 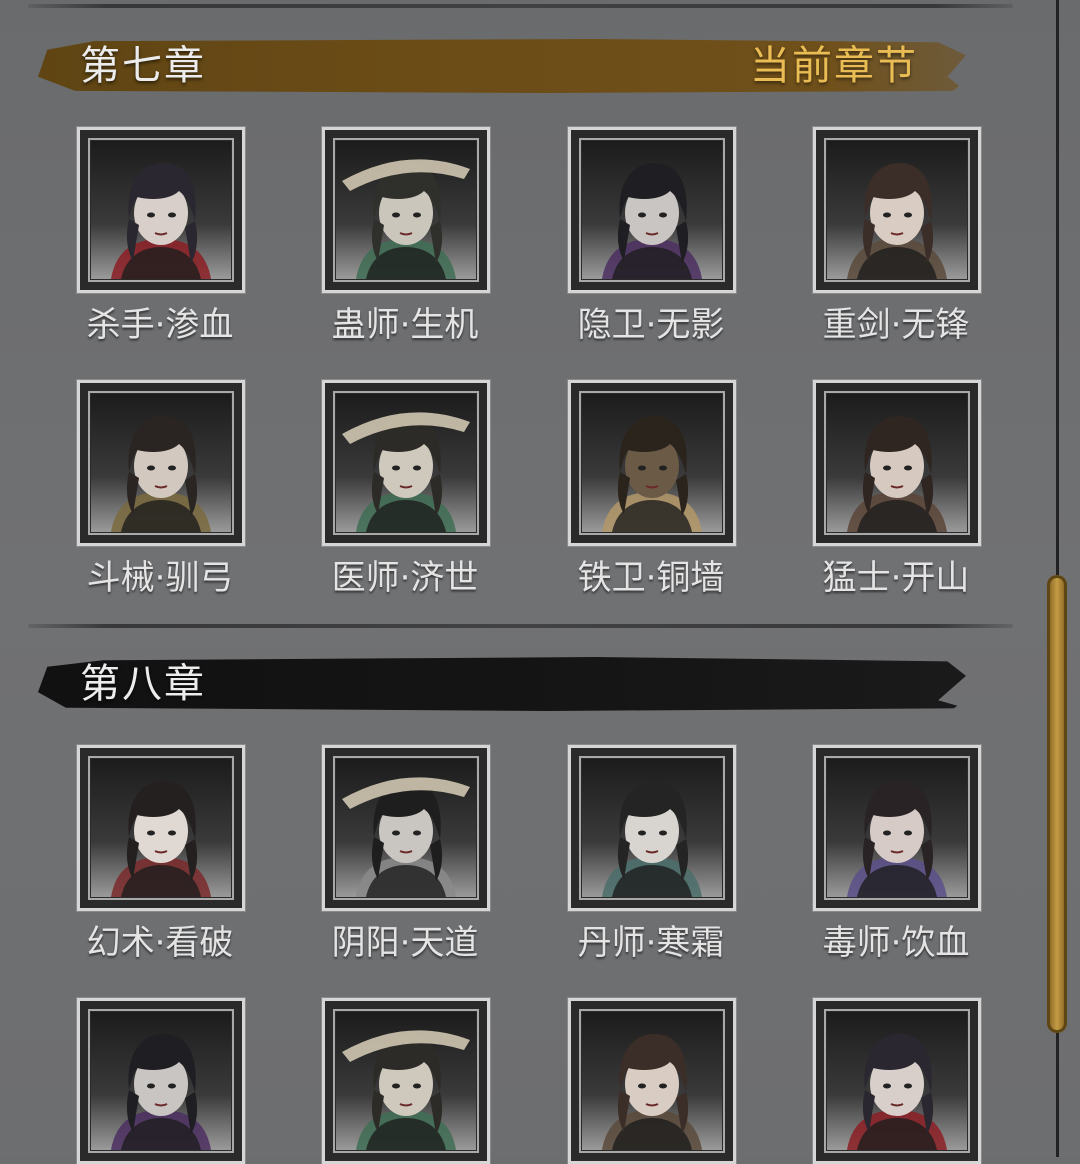 What do you see at coordinates (405, 943) in the screenshot?
I see `character-name: 阴阳·天道` at bounding box center [405, 943].